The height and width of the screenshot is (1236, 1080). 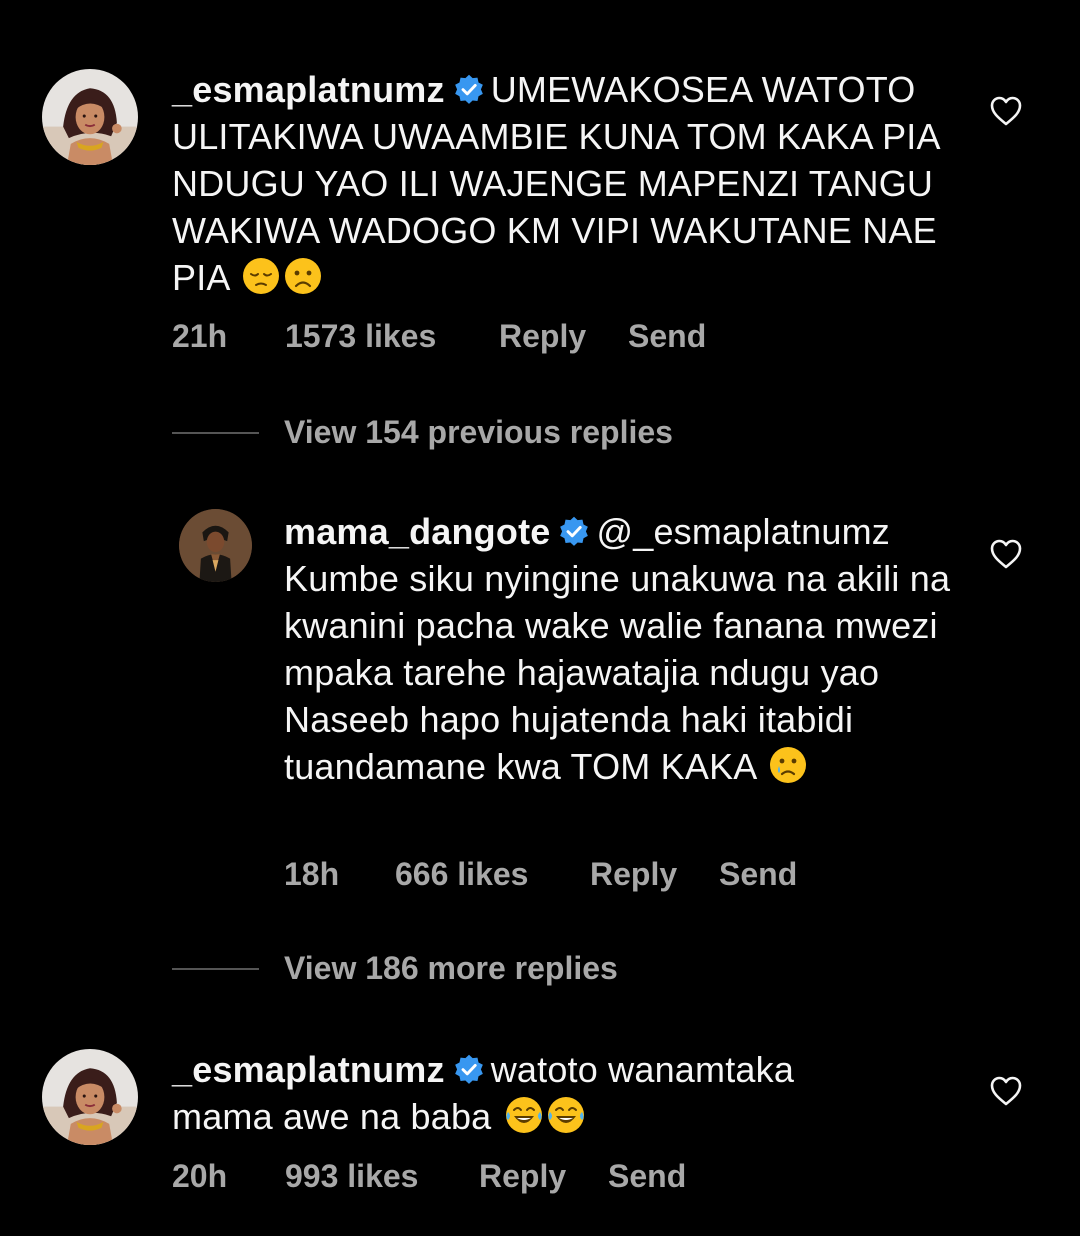 What do you see at coordinates (584, 876) in the screenshot?
I see `comment-meta: 18h 666 likes Reply Send` at bounding box center [584, 876].